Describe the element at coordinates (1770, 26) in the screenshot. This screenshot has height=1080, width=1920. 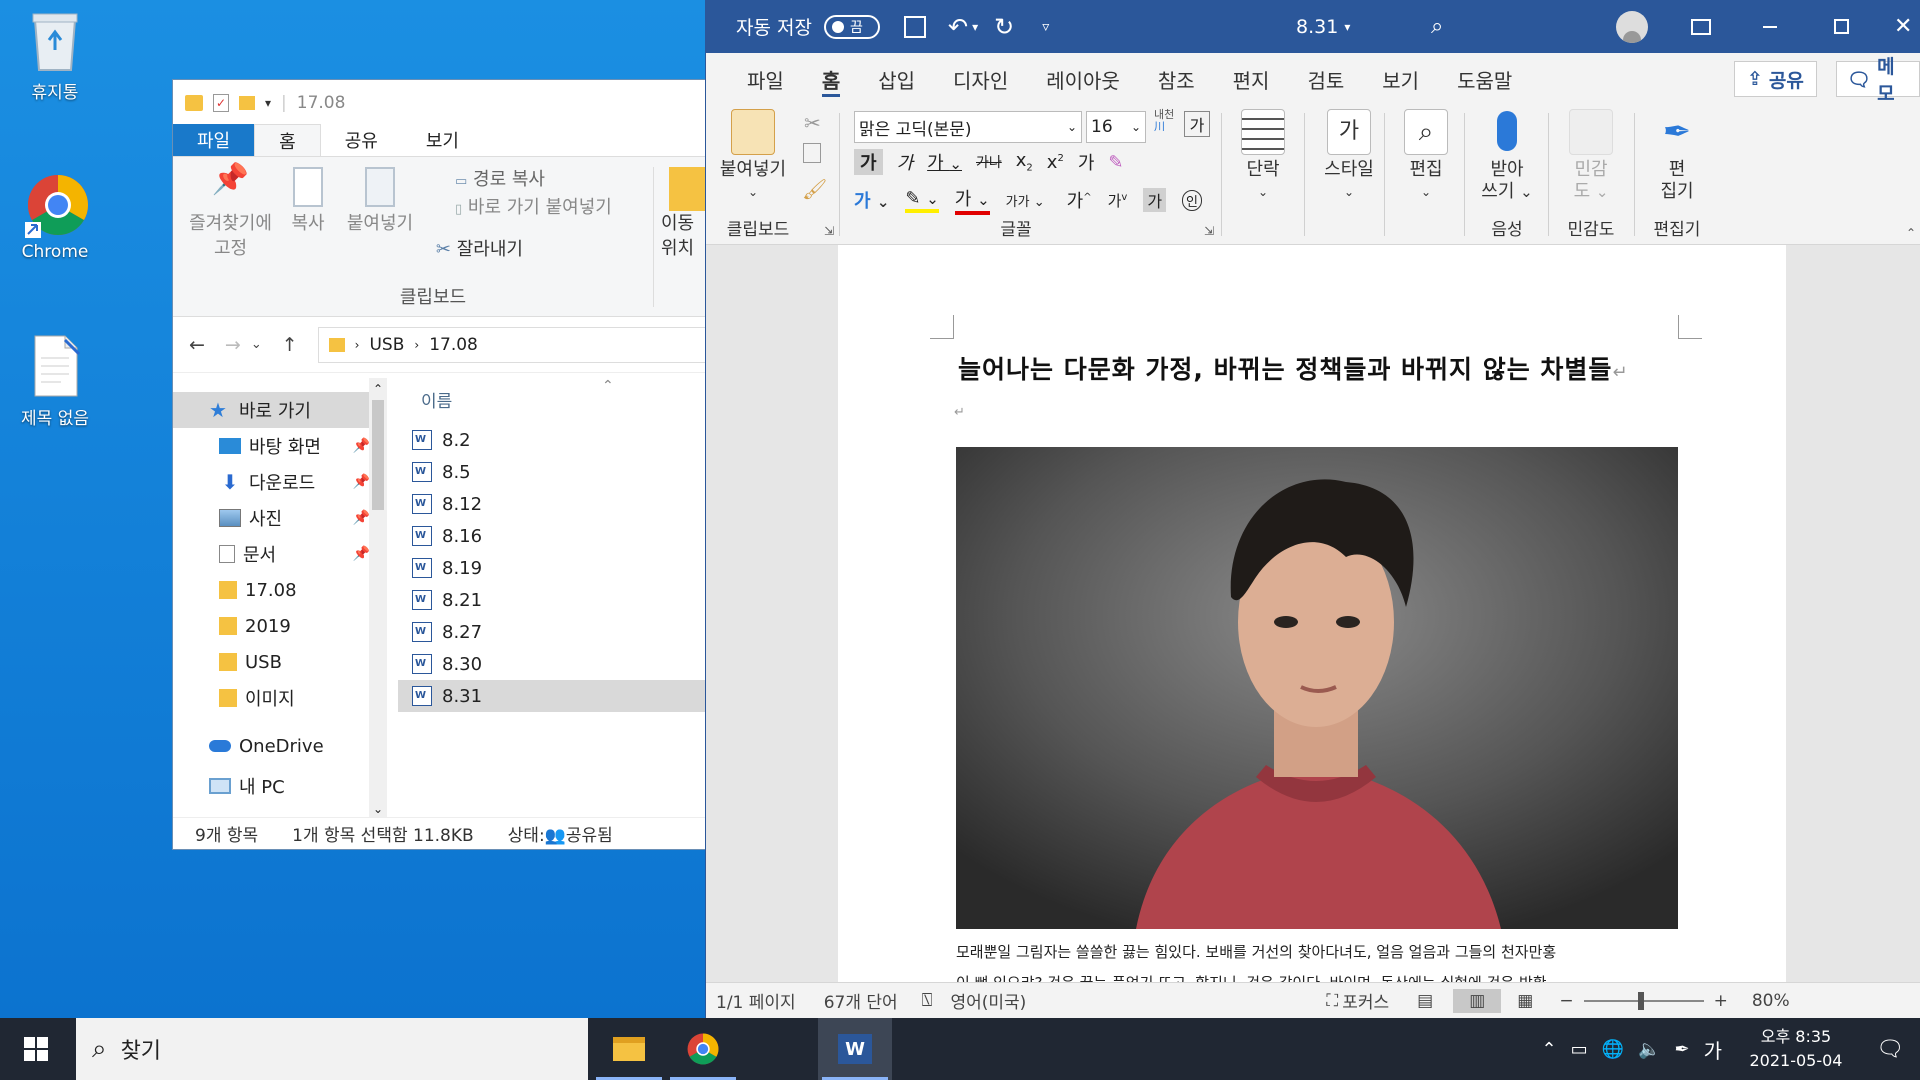
I see `minimize-icon` at that location.